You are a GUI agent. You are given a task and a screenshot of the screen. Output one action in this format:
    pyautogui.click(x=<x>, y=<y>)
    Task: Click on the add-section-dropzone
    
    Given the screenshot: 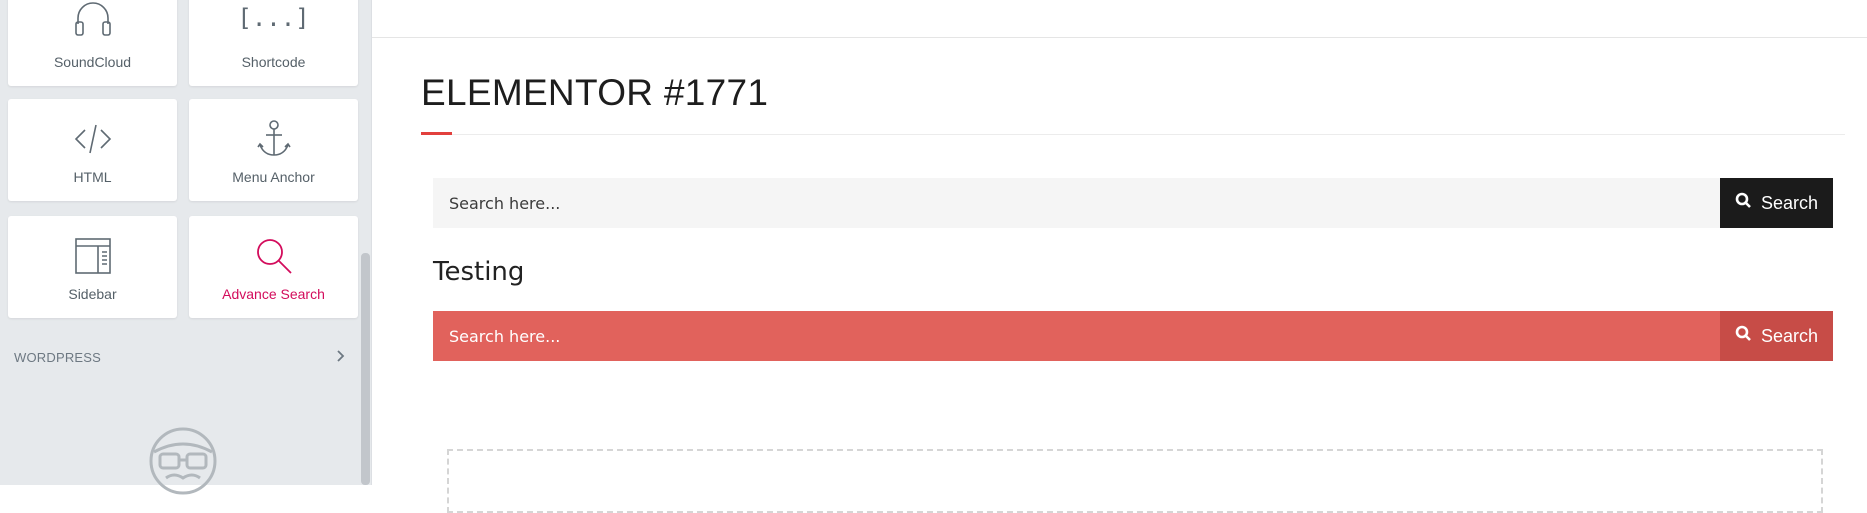 What is the action you would take?
    pyautogui.click(x=1135, y=481)
    